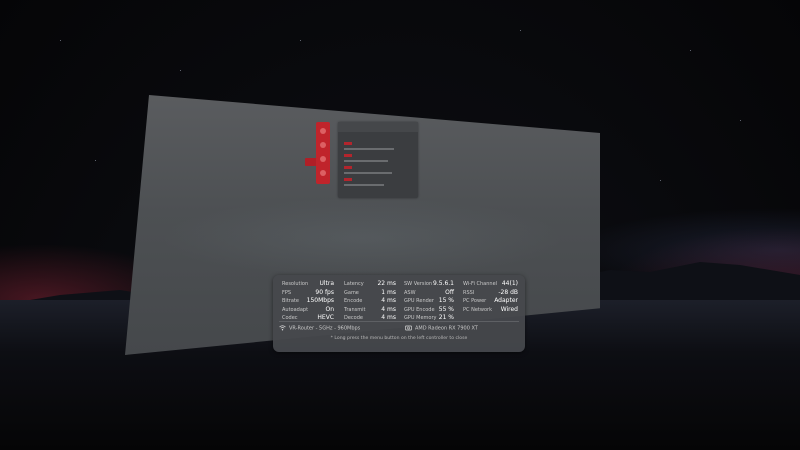 Image resolution: width=800 pixels, height=450 pixels. I want to click on wifi-icon, so click(282, 328).